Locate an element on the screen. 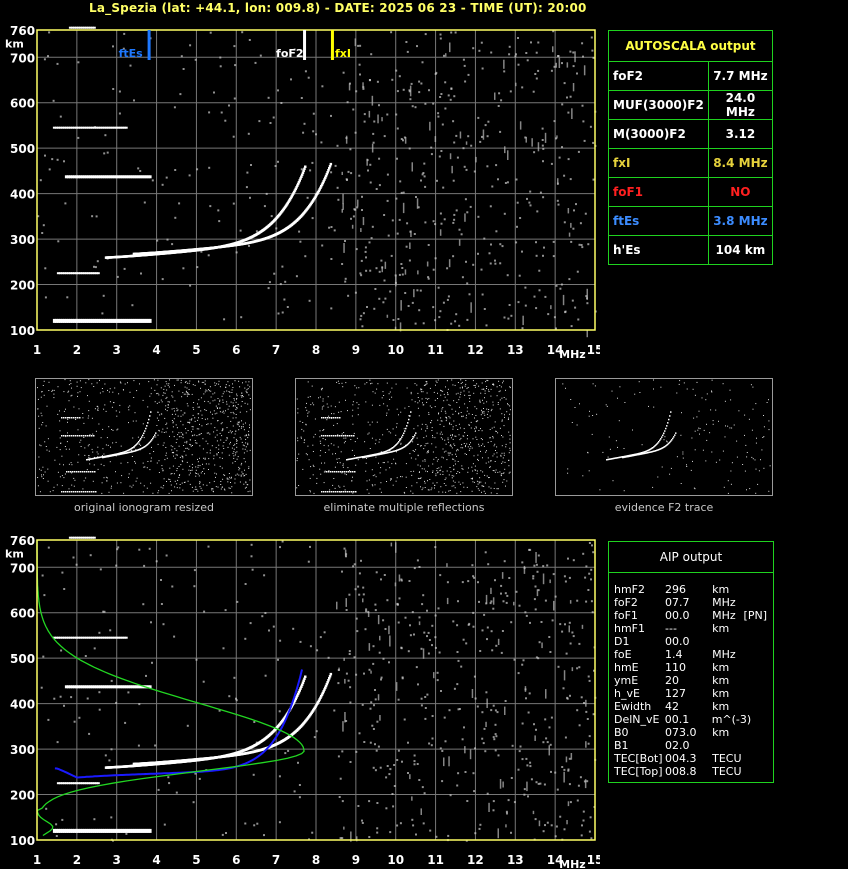  x-unit-label: MHz is located at coordinates (572, 354).